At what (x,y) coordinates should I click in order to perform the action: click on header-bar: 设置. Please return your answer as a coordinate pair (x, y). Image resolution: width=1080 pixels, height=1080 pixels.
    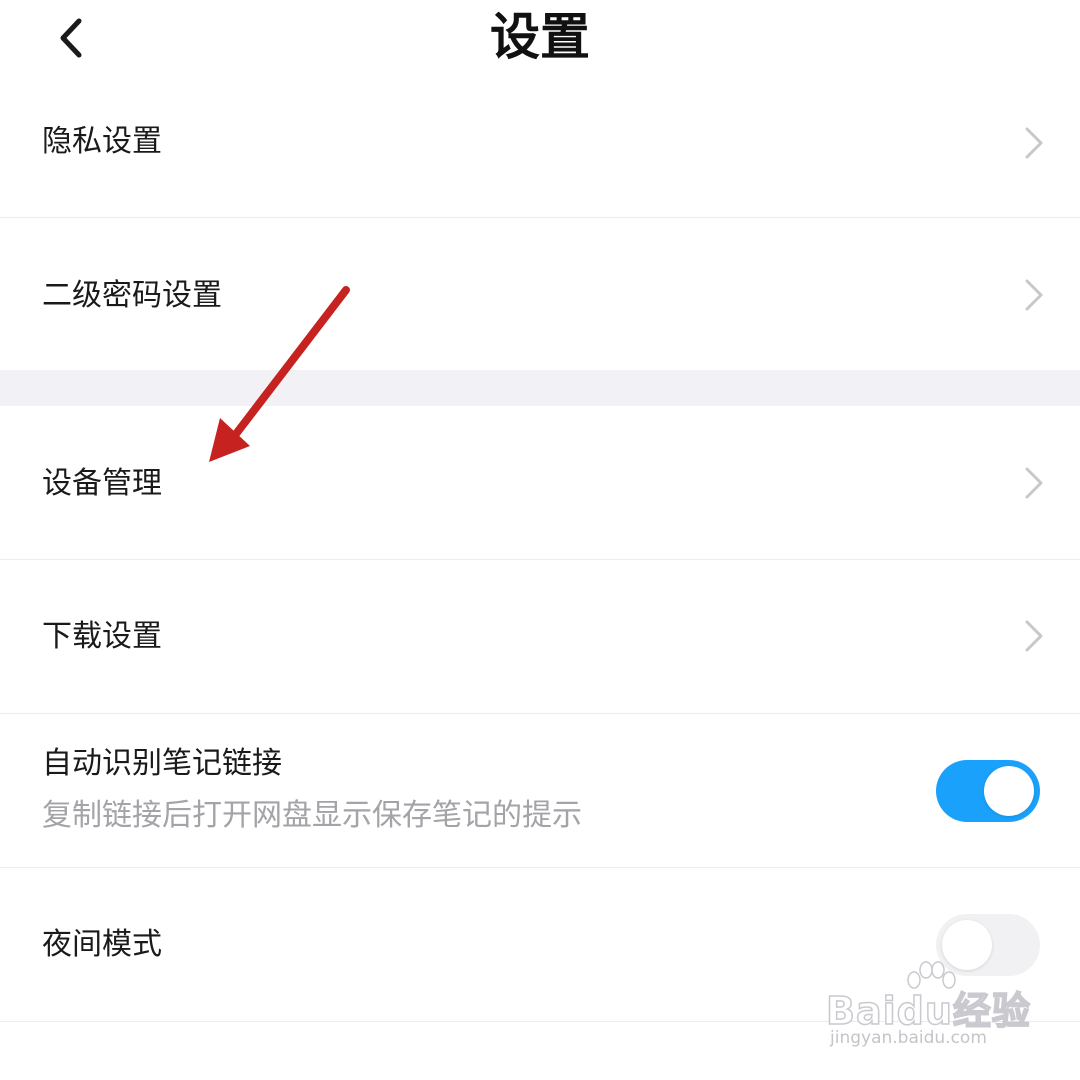
    Looking at the image, I should click on (540, 40).